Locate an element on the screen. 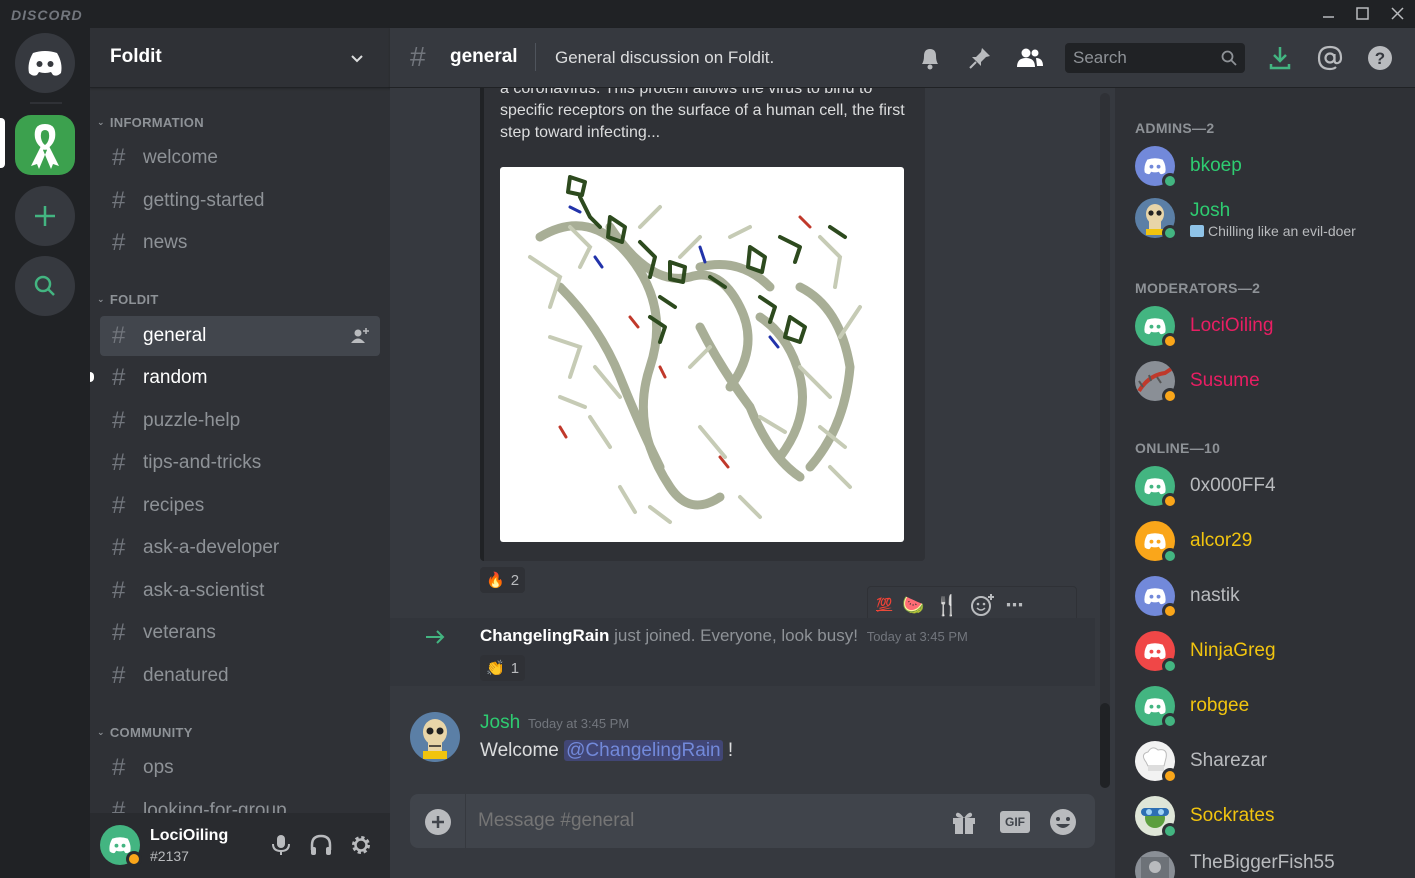  close-window-button is located at coordinates (1397, 14).